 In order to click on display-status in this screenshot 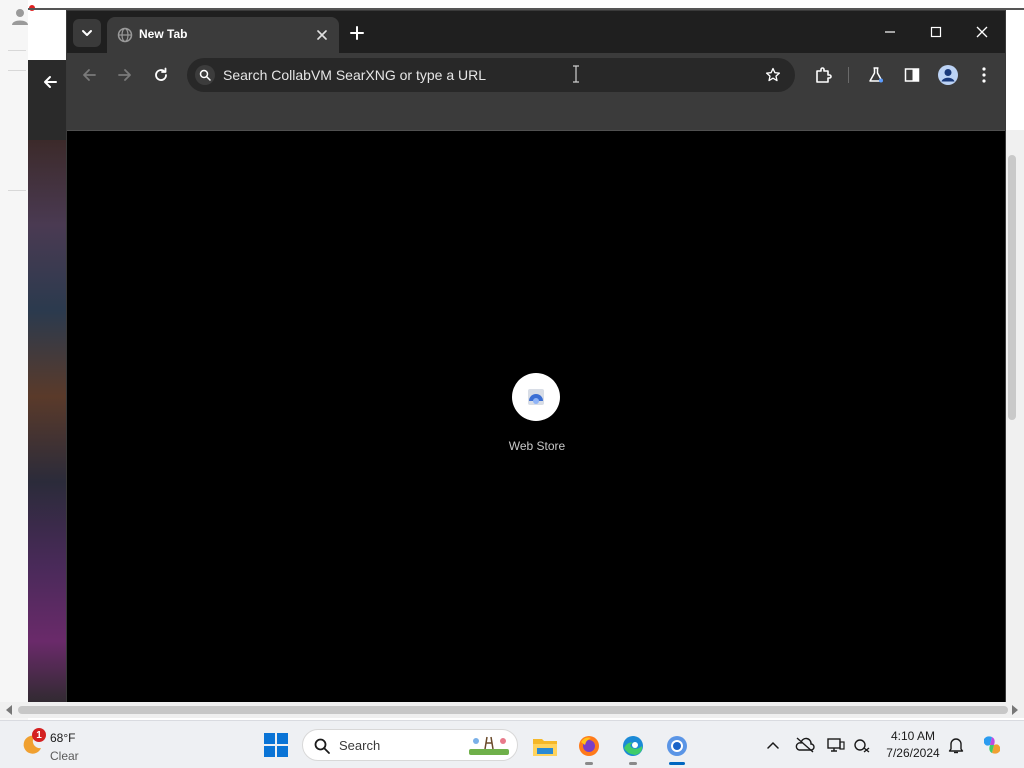, I will do `click(836, 745)`.